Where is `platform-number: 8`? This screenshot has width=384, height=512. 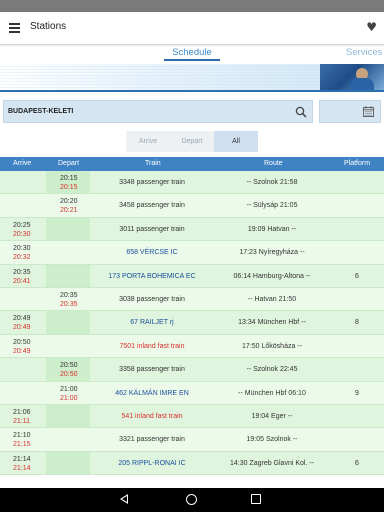
platform-number: 8 is located at coordinates (357, 323).